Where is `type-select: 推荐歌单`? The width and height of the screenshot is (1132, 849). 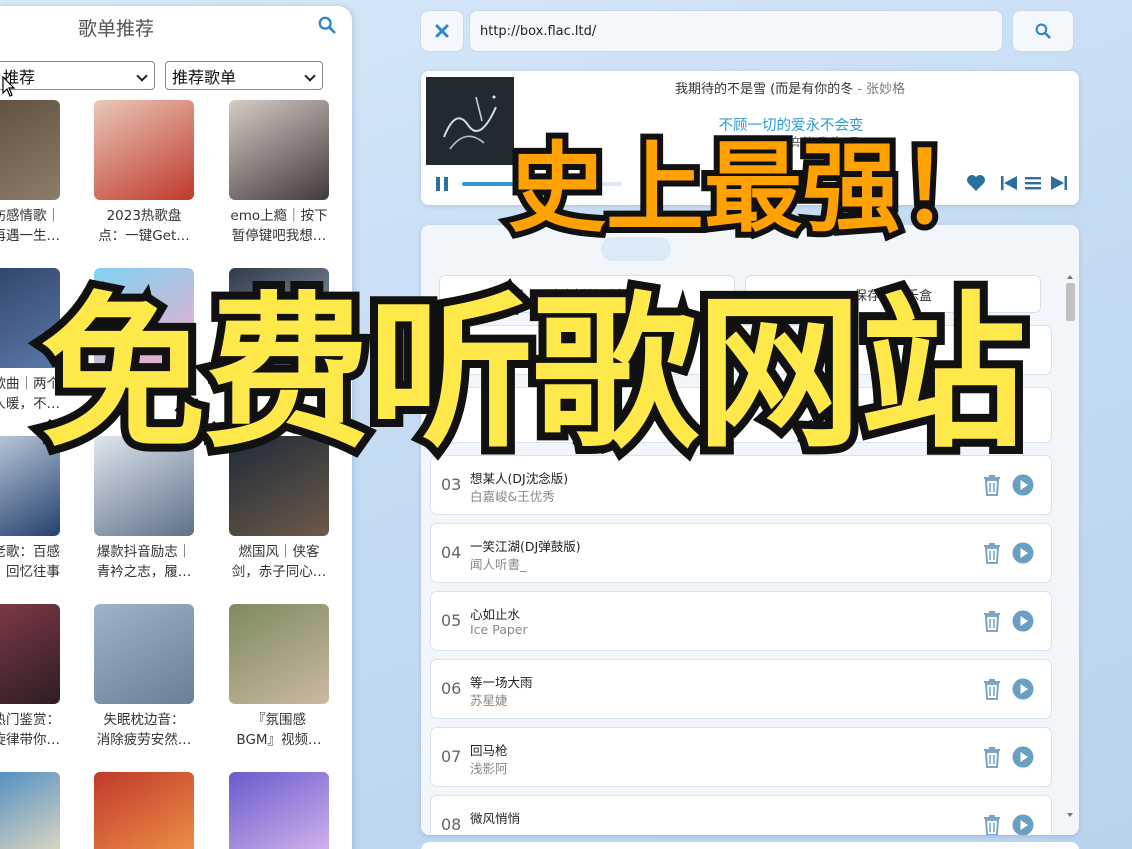 type-select: 推荐歌单 is located at coordinates (244, 75).